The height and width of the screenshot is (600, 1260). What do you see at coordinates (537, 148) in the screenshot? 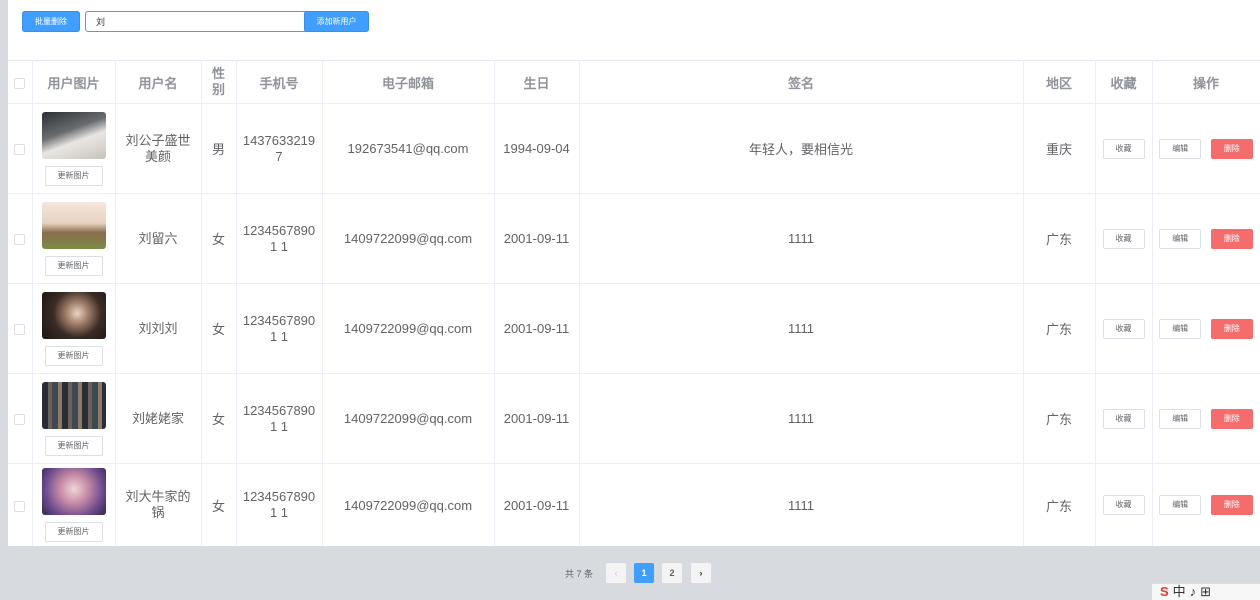
I see `birthday-cell: 1994-09-04` at bounding box center [537, 148].